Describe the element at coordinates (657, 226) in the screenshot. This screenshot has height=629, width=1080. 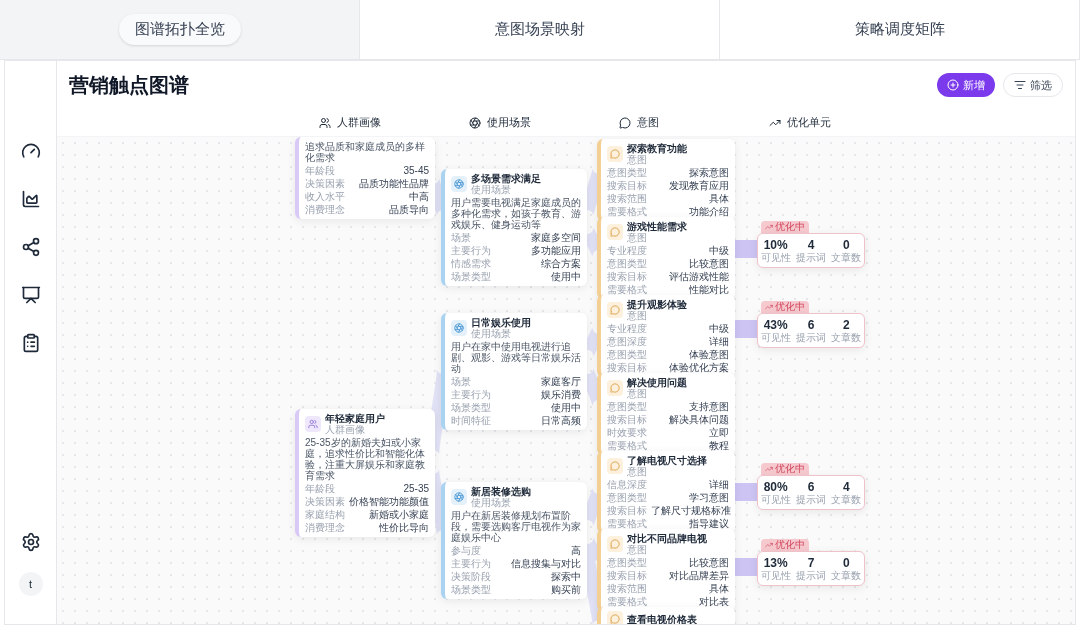
I see `node-title: 游戏性能需求` at that location.